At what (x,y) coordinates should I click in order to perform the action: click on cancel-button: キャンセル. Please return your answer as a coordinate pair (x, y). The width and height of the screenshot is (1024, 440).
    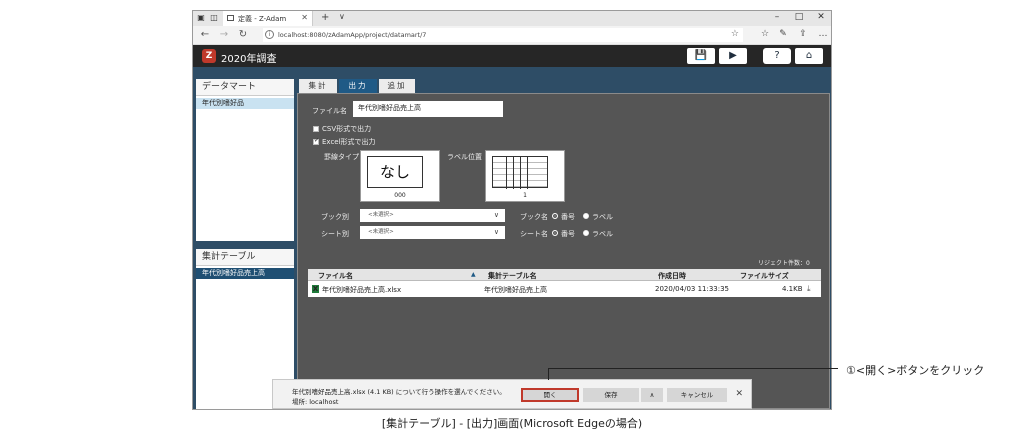
    Looking at the image, I should click on (697, 395).